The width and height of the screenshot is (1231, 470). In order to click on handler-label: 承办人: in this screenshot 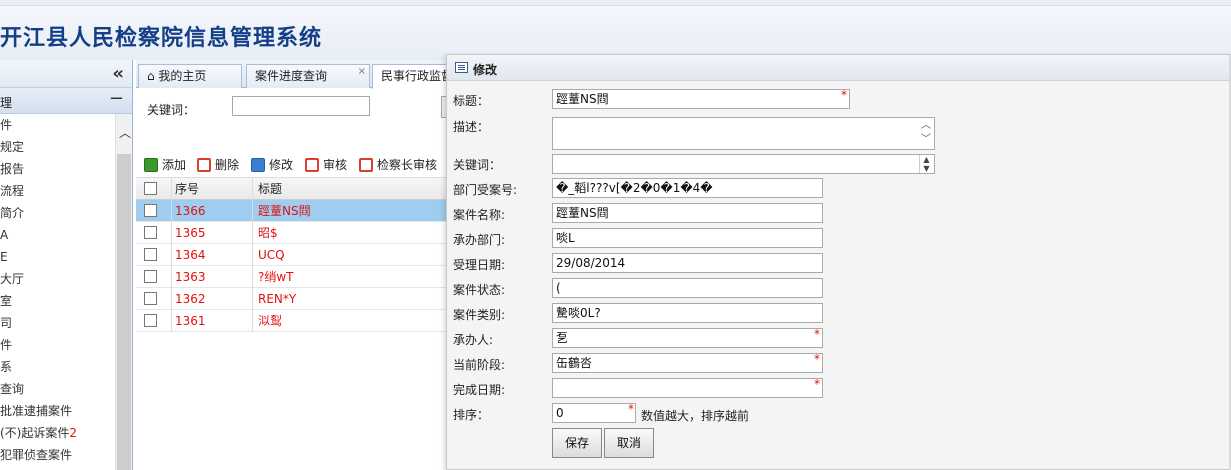, I will do `click(473, 340)`.